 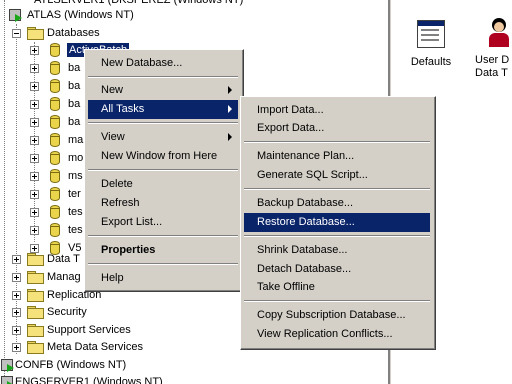 What do you see at coordinates (163, 137) in the screenshot?
I see `menu-item-view: View` at bounding box center [163, 137].